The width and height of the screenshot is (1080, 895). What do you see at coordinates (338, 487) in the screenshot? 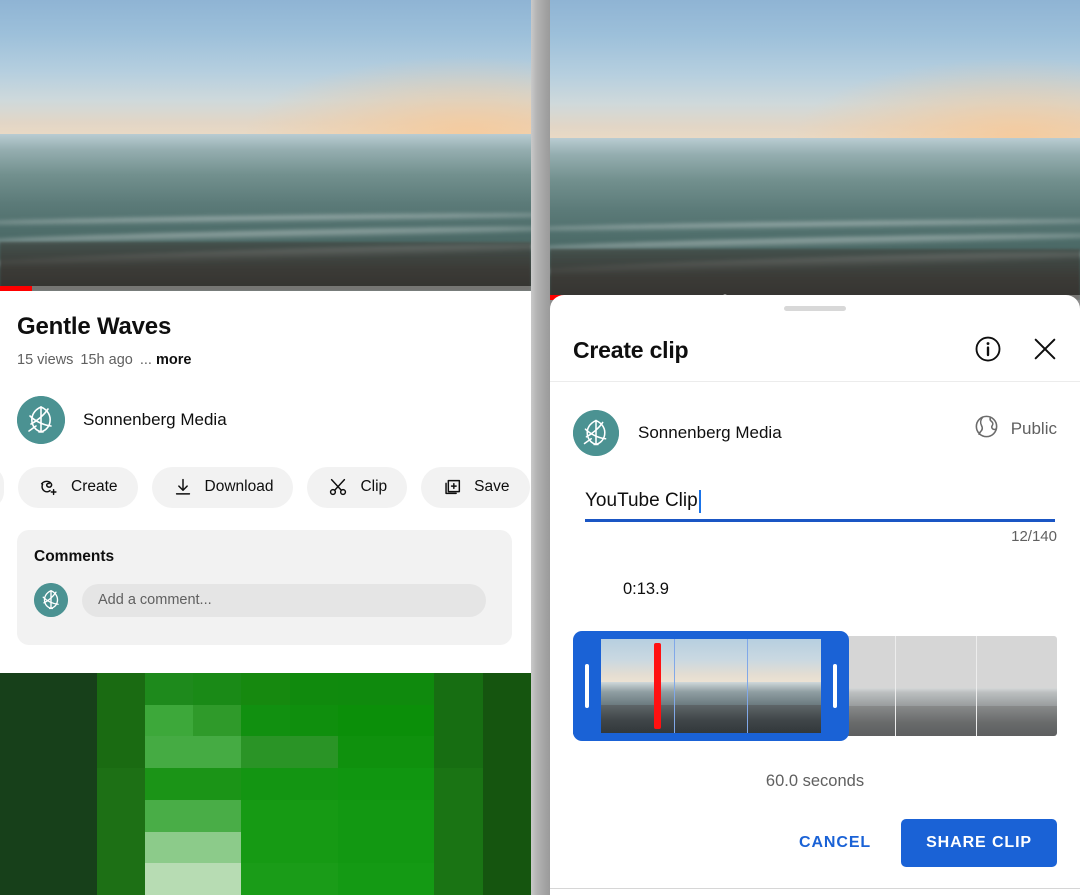
I see `scissors-icon` at bounding box center [338, 487].